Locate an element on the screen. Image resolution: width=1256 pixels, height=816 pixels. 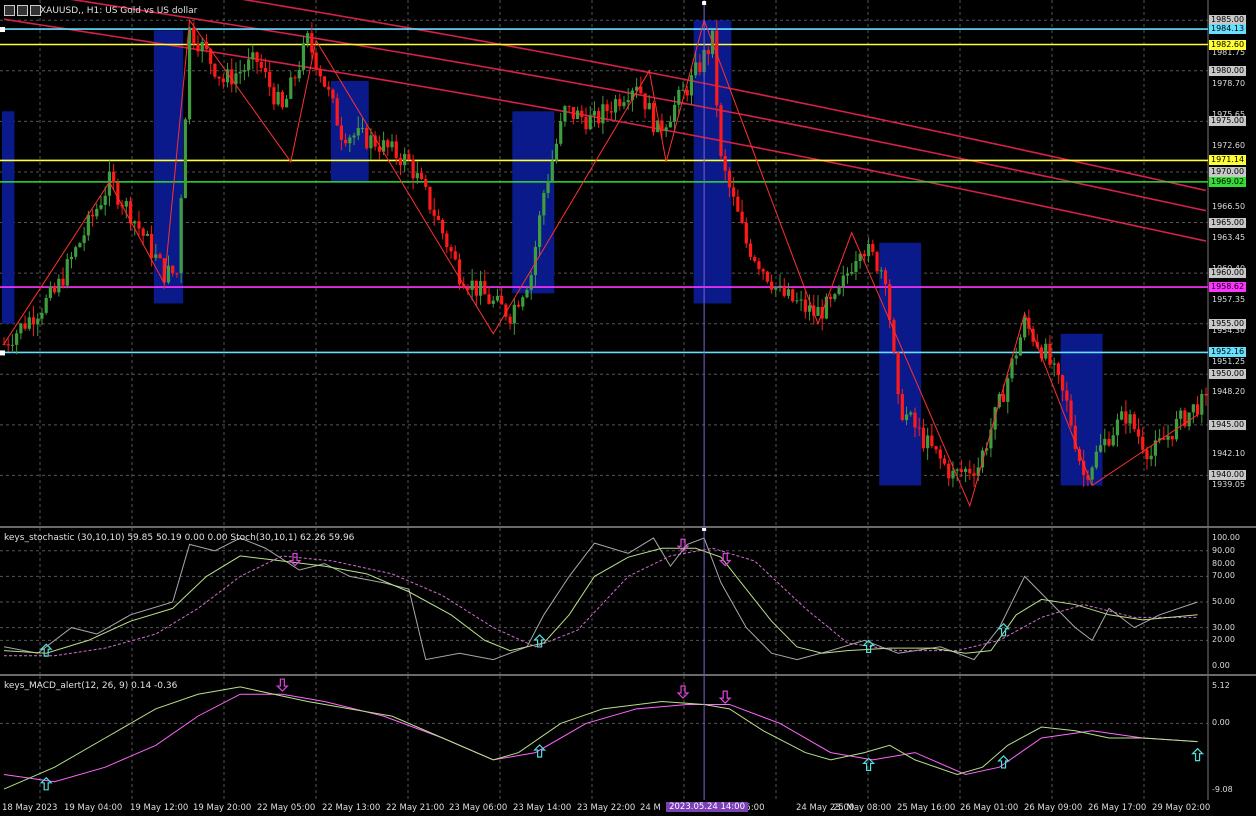
time-axis-label: 18 May 2023 is located at coordinates (30, 808).